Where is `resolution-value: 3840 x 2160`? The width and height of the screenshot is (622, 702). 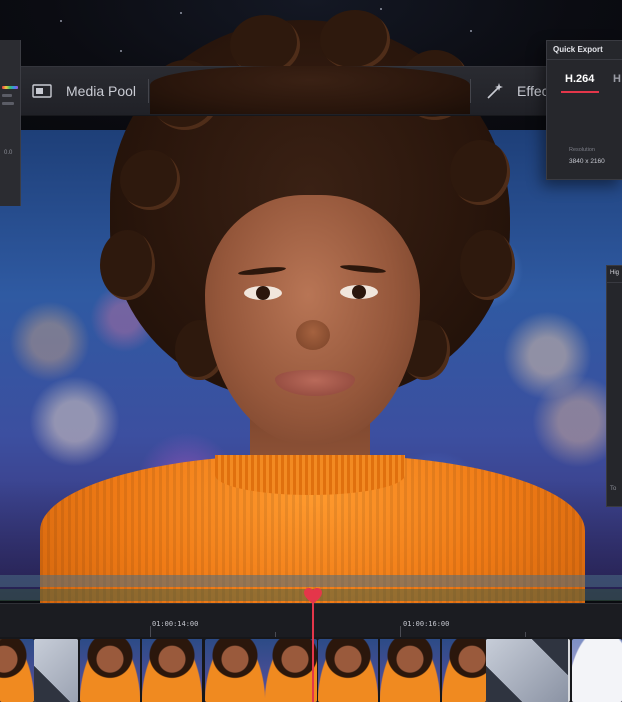
resolution-value: 3840 x 2160 is located at coordinates (587, 161).